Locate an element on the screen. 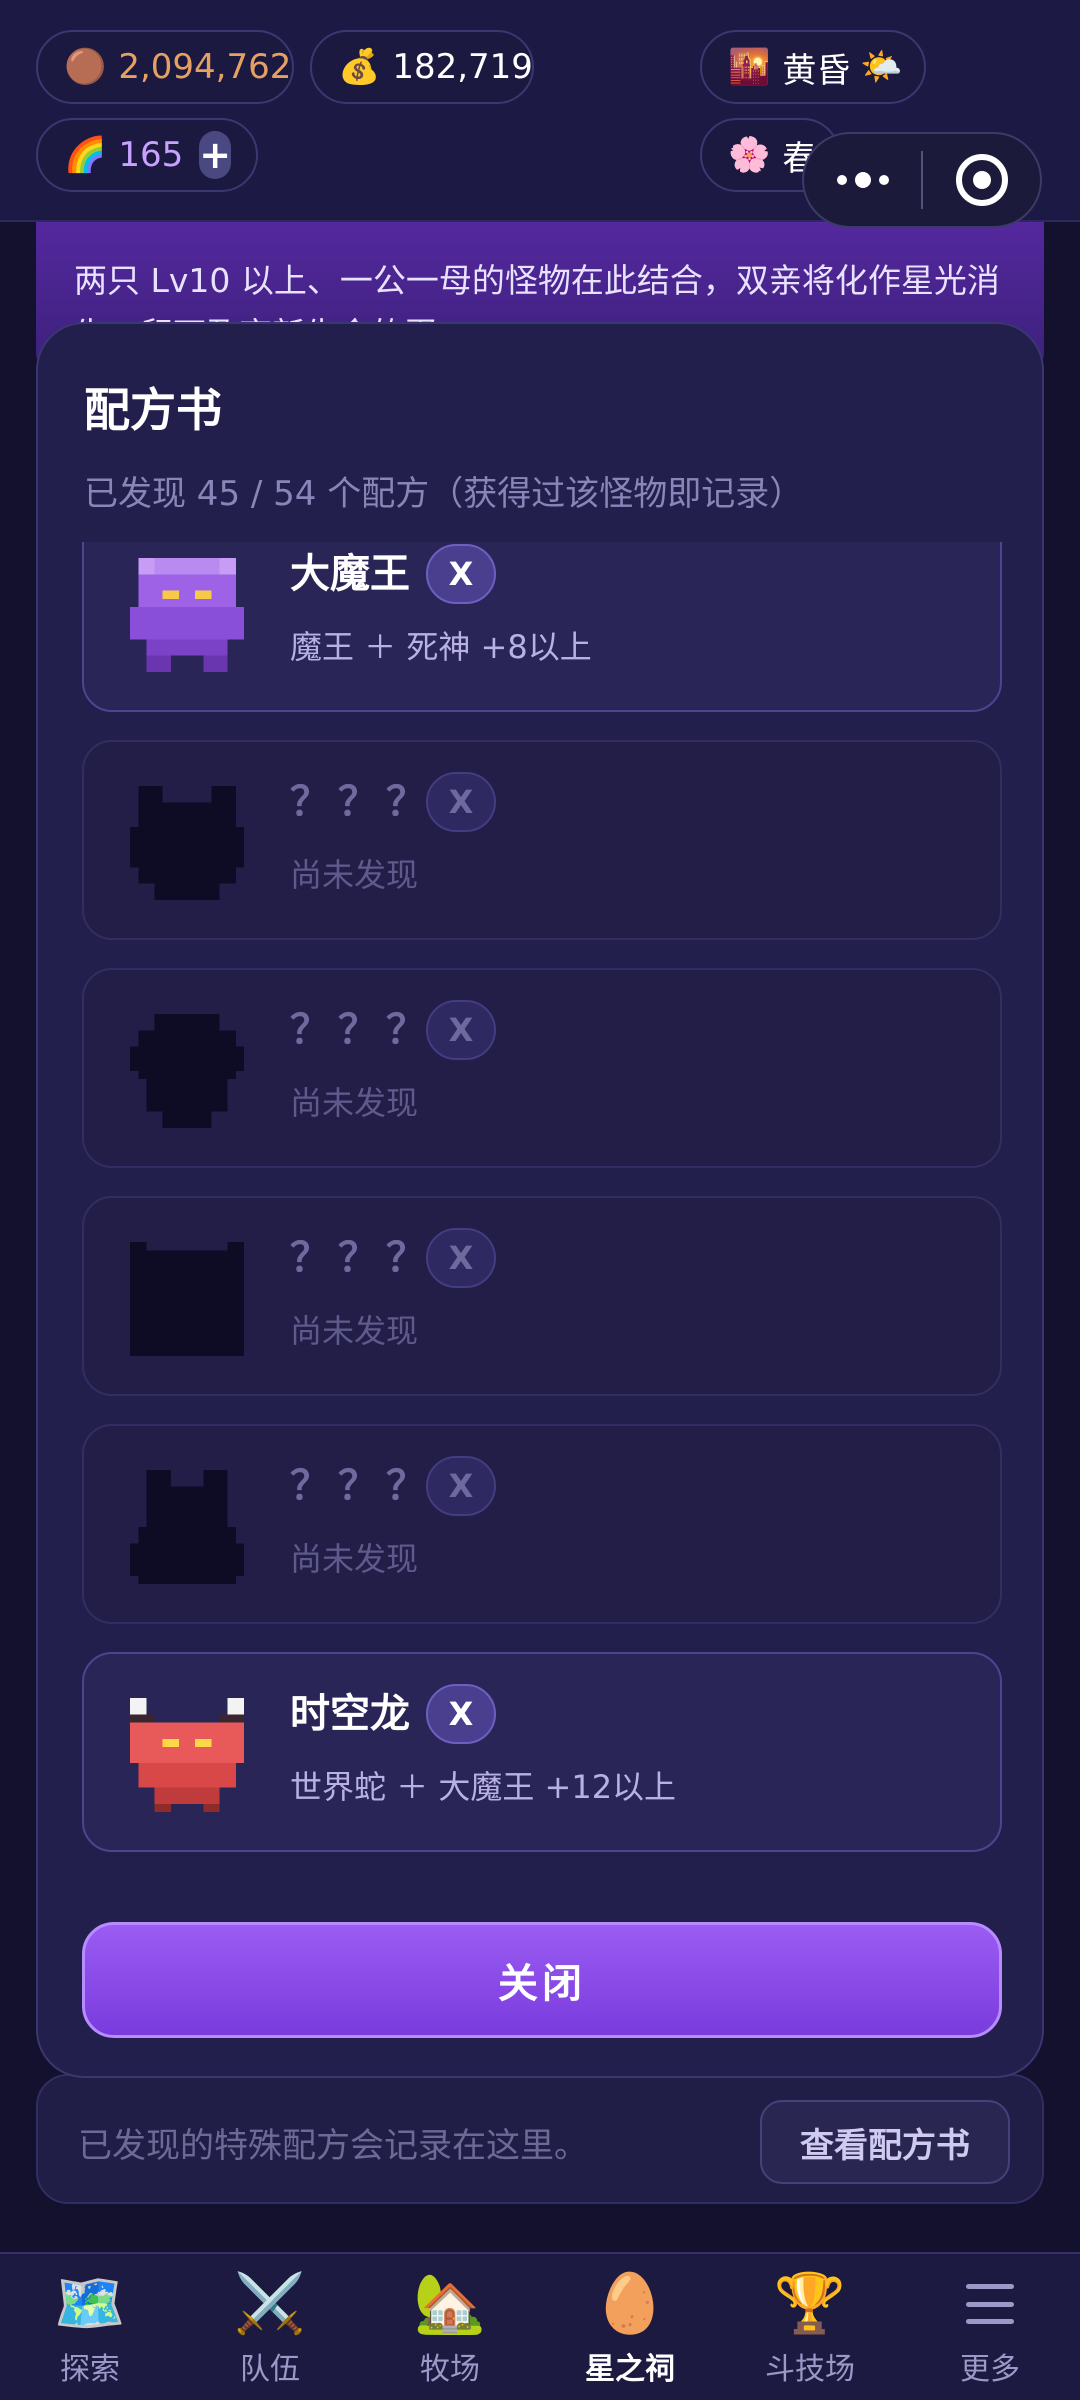  weather-icon: 🌤️ is located at coordinates (881, 67).